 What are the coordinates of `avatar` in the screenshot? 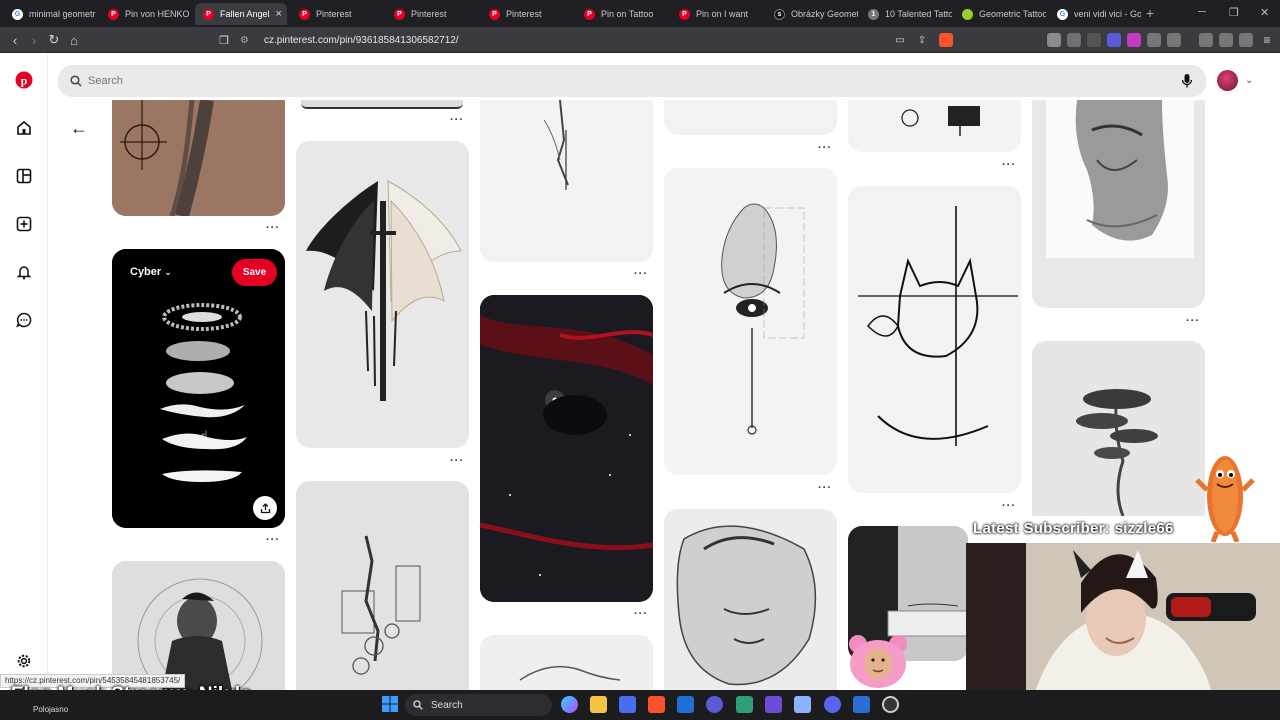 It's located at (1227, 80).